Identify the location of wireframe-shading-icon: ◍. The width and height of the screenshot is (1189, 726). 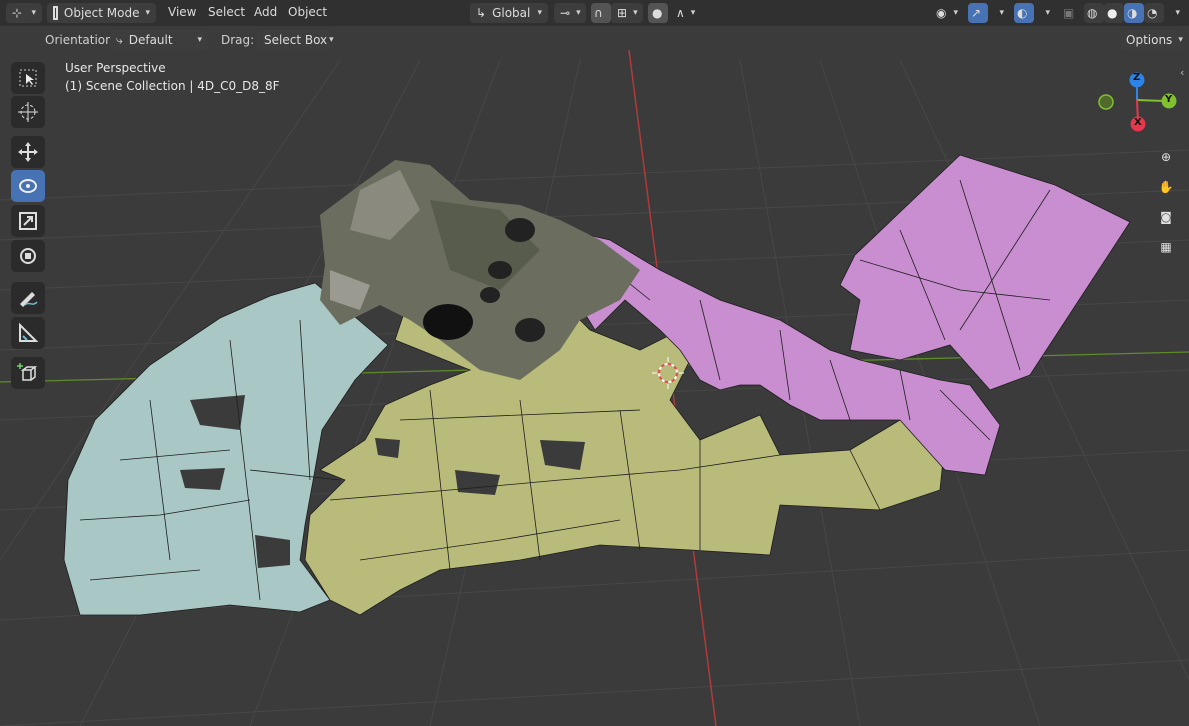
(1092, 13).